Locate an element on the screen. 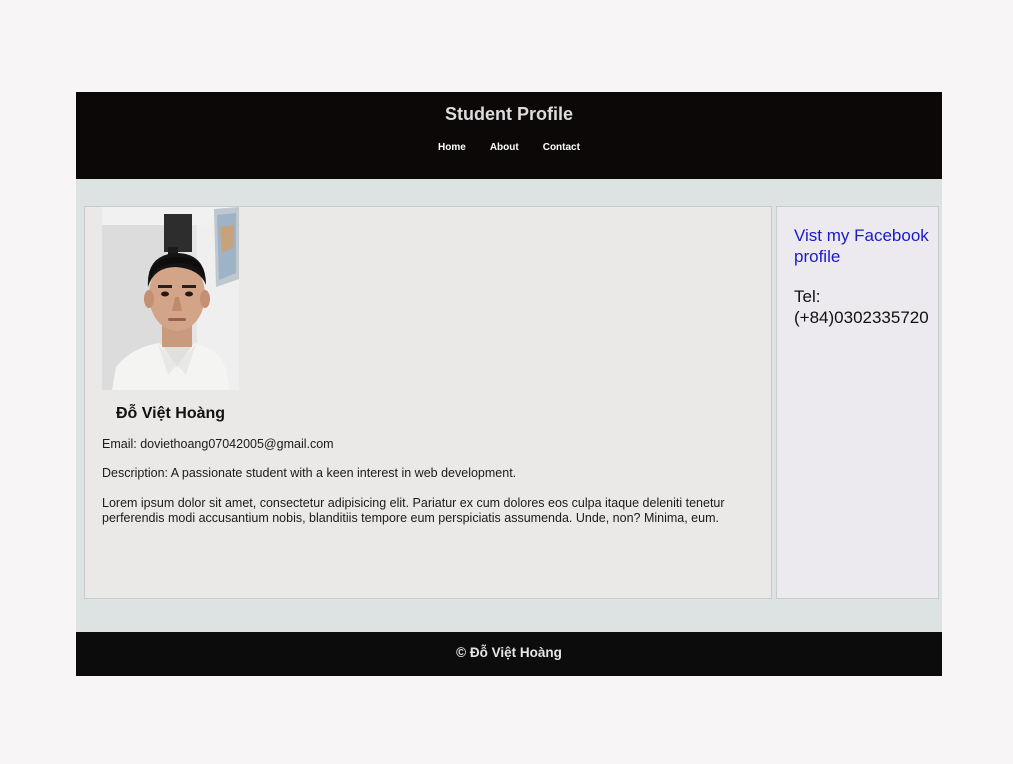 This screenshot has width=1013, height=764. nav-contact-link: Contact is located at coordinates (561, 148).